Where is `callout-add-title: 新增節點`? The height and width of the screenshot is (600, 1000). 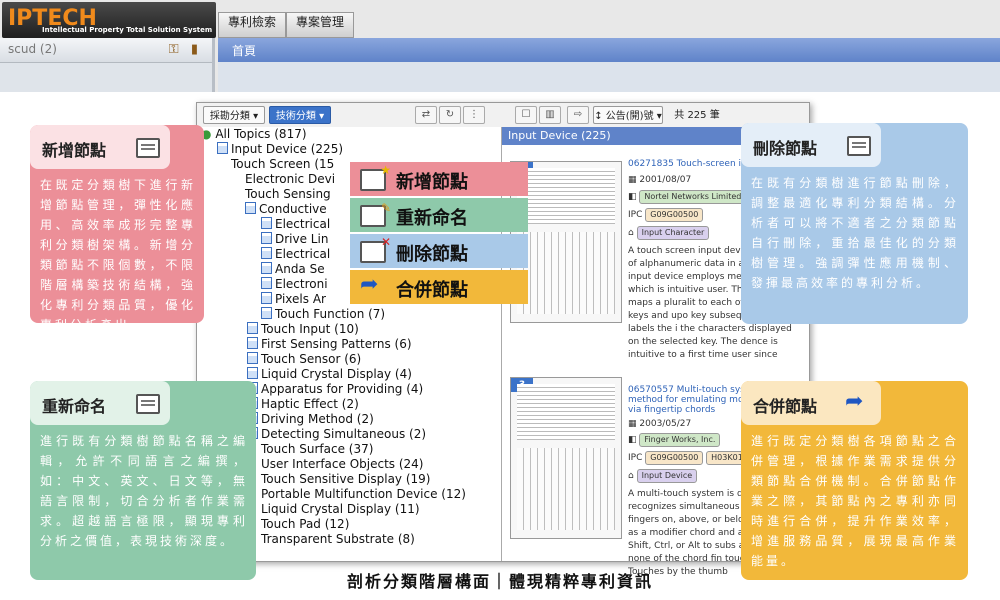 callout-add-title: 新增節點 is located at coordinates (74, 150).